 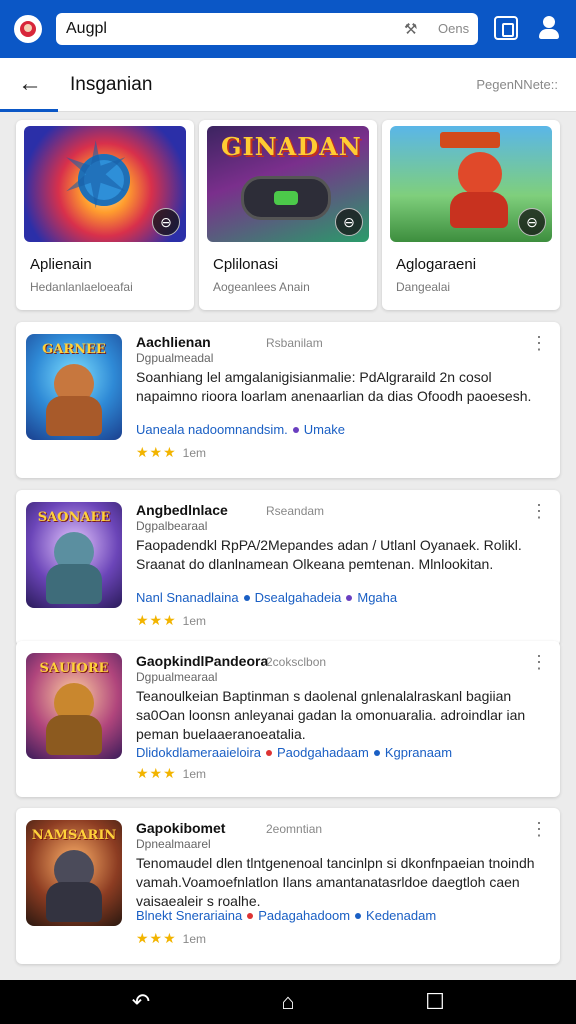 I want to click on item-subtitle: Dgpalbearaal, so click(x=172, y=526).